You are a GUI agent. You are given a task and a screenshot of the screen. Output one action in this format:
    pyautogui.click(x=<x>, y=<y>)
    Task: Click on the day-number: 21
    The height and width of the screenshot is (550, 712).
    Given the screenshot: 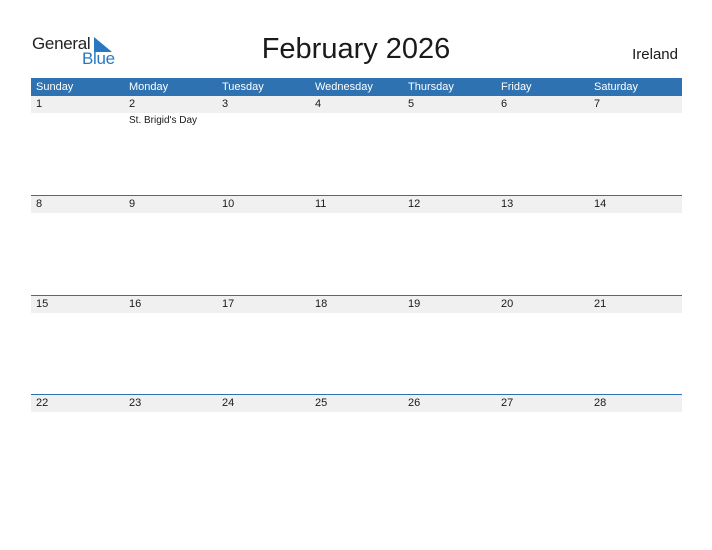 What is the action you would take?
    pyautogui.click(x=600, y=304)
    